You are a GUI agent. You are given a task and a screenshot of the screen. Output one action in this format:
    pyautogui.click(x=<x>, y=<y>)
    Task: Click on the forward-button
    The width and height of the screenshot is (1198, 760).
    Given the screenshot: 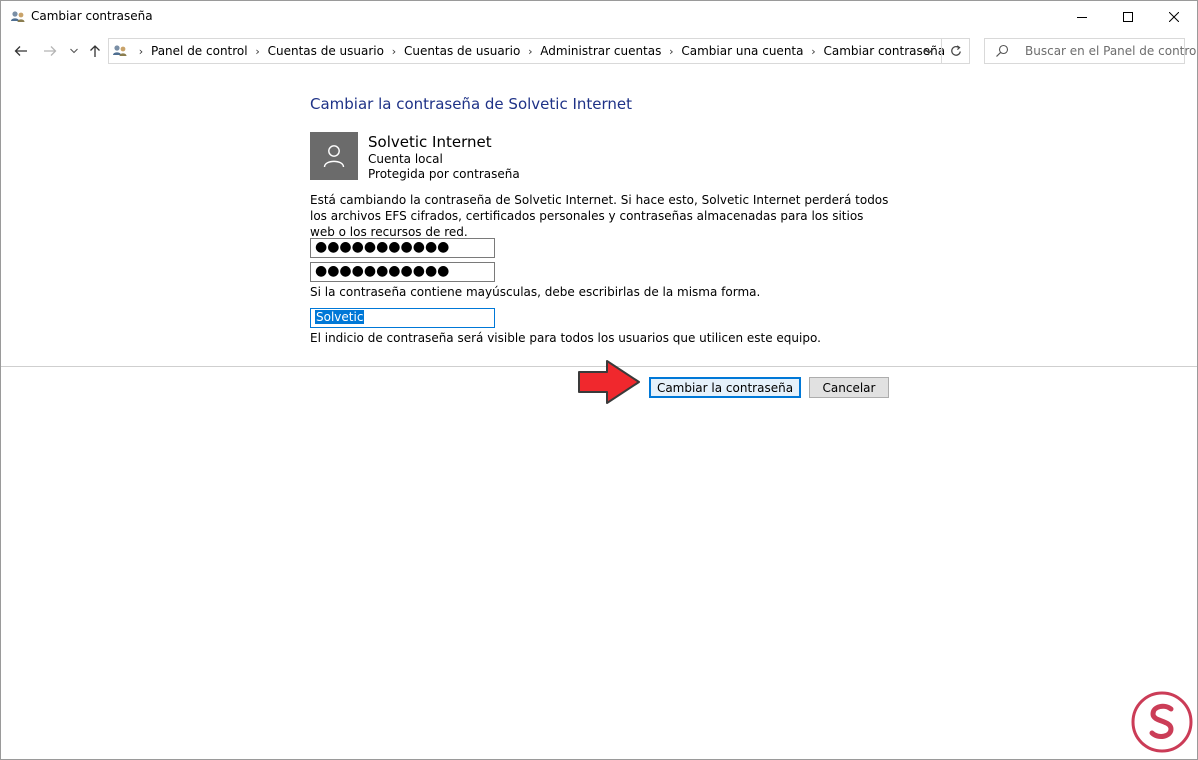 What is the action you would take?
    pyautogui.click(x=50, y=51)
    